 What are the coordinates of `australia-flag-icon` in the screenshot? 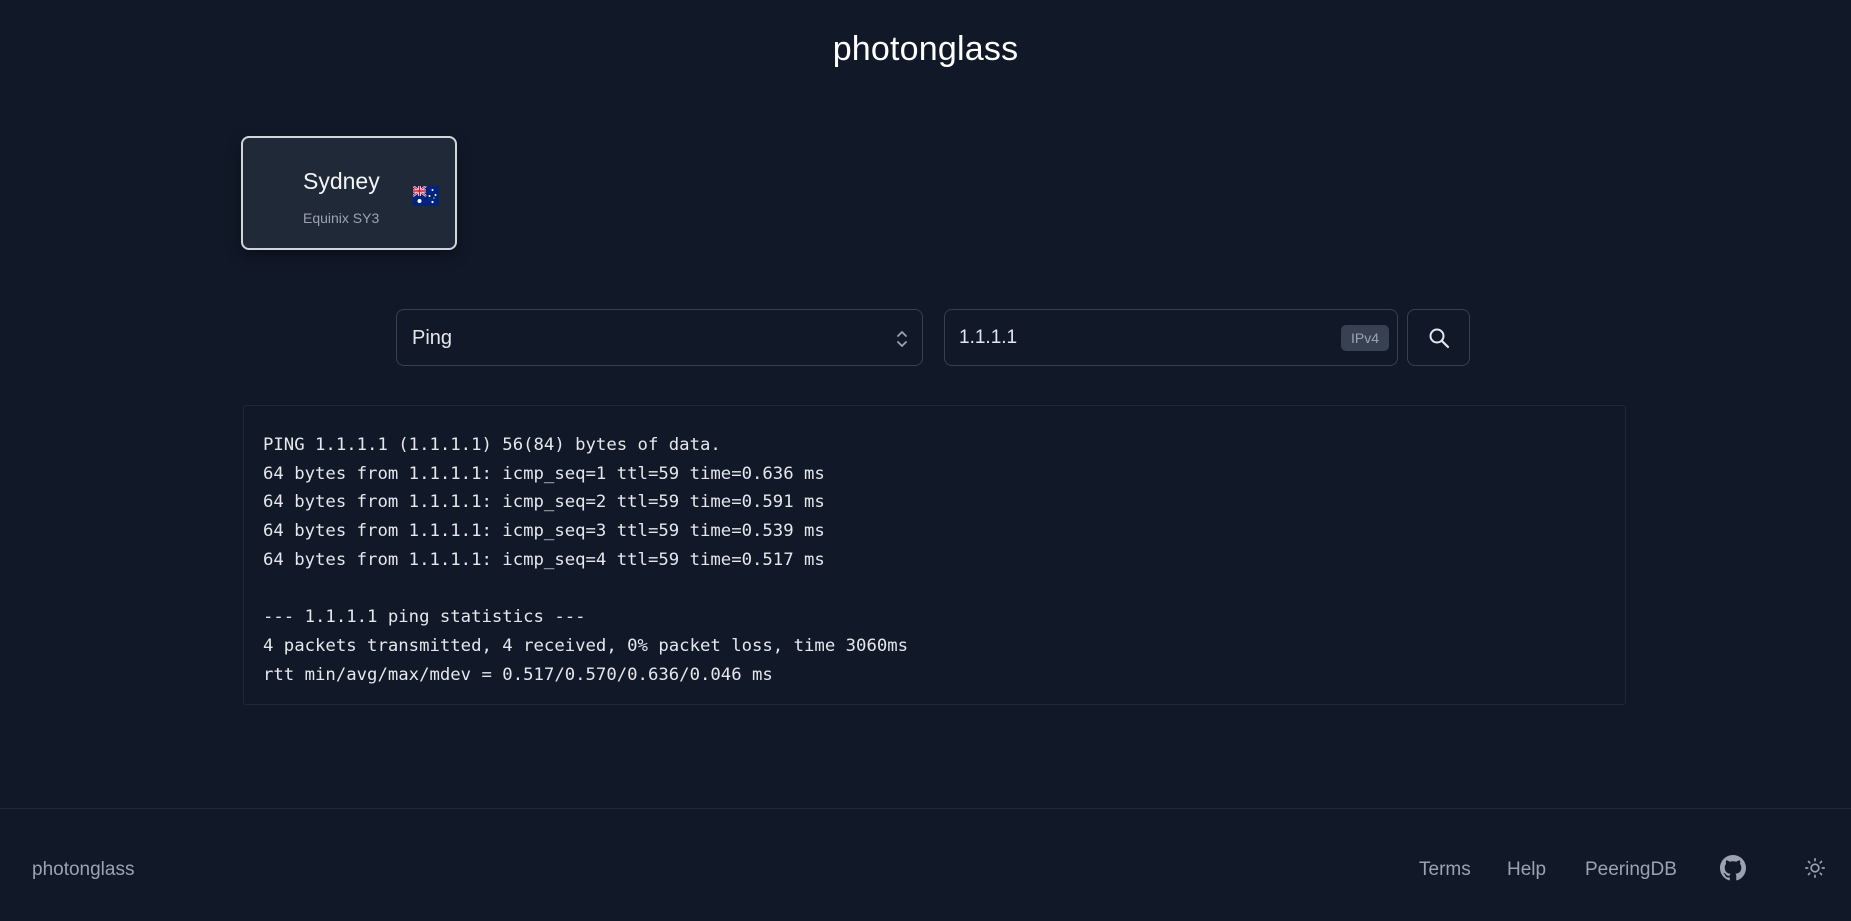 It's located at (426, 196).